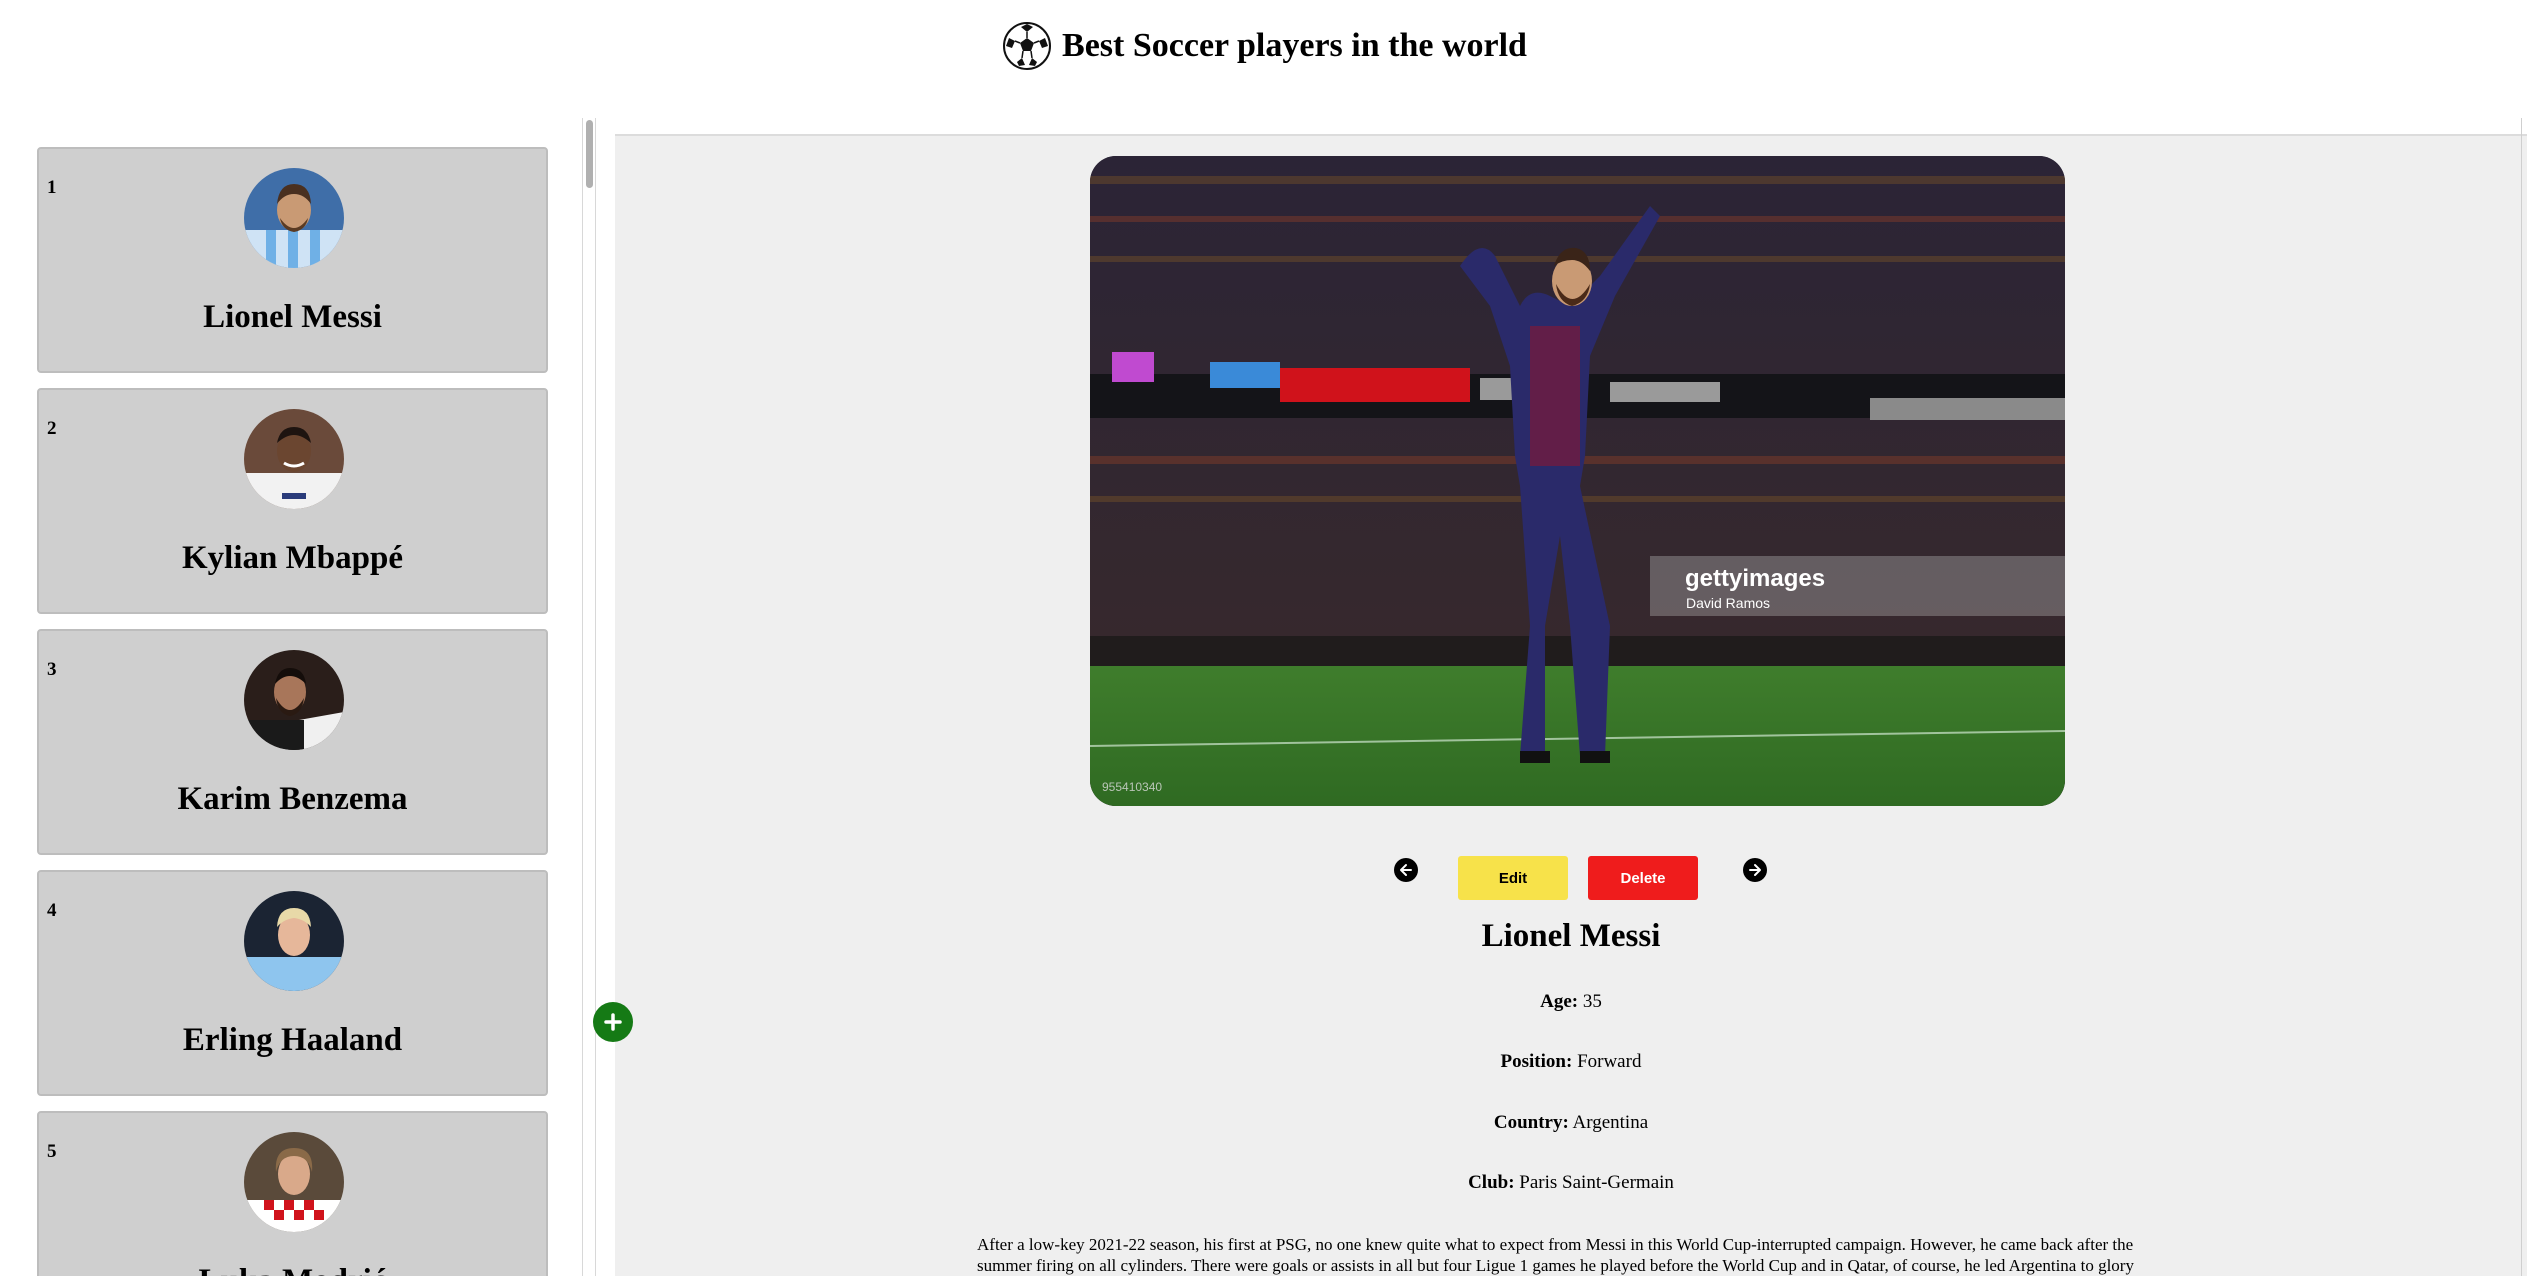 The image size is (2527, 1276). Describe the element at coordinates (1571, 936) in the screenshot. I see `player-detail-name: Lionel Messi` at that location.